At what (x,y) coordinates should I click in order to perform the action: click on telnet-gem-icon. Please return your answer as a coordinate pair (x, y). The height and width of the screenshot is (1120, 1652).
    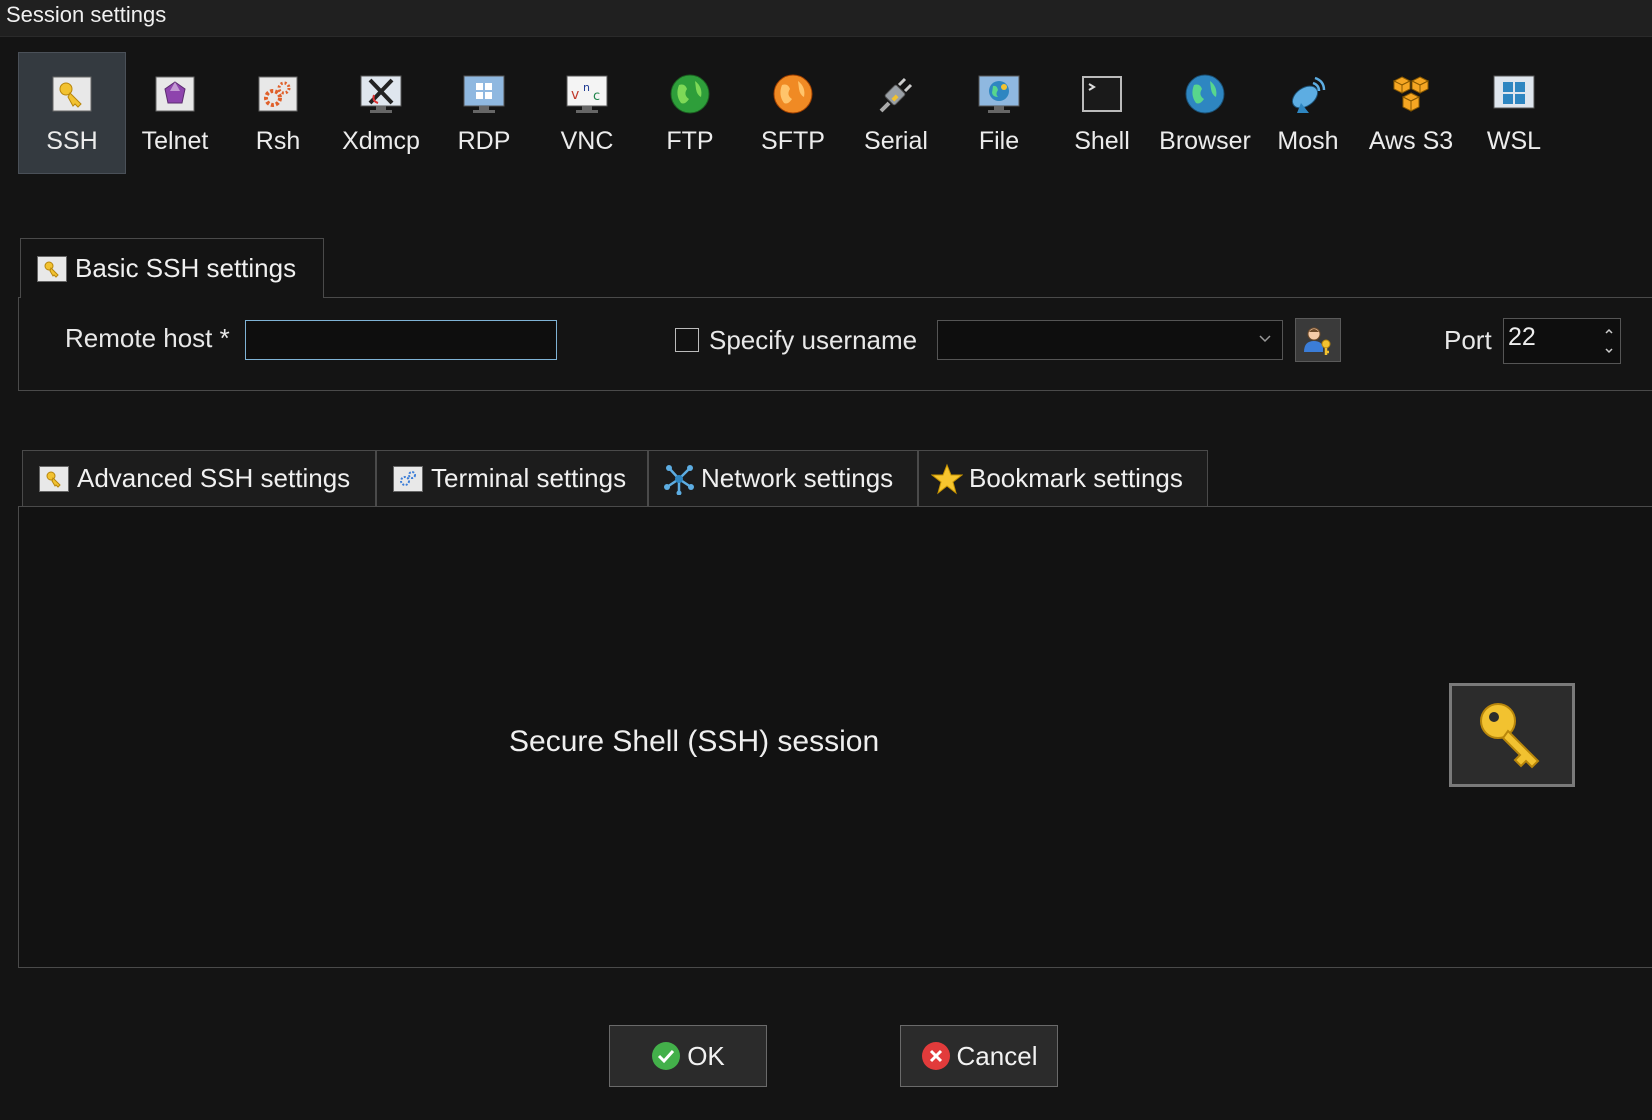
    Looking at the image, I should click on (175, 94).